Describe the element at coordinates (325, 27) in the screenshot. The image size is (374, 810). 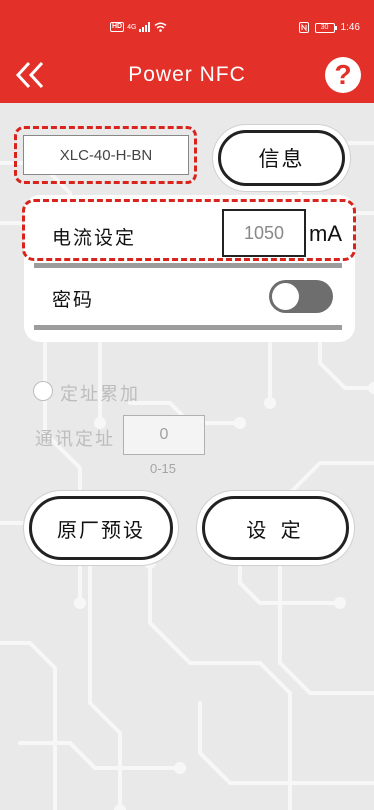
I see `battery-icon: 30` at that location.